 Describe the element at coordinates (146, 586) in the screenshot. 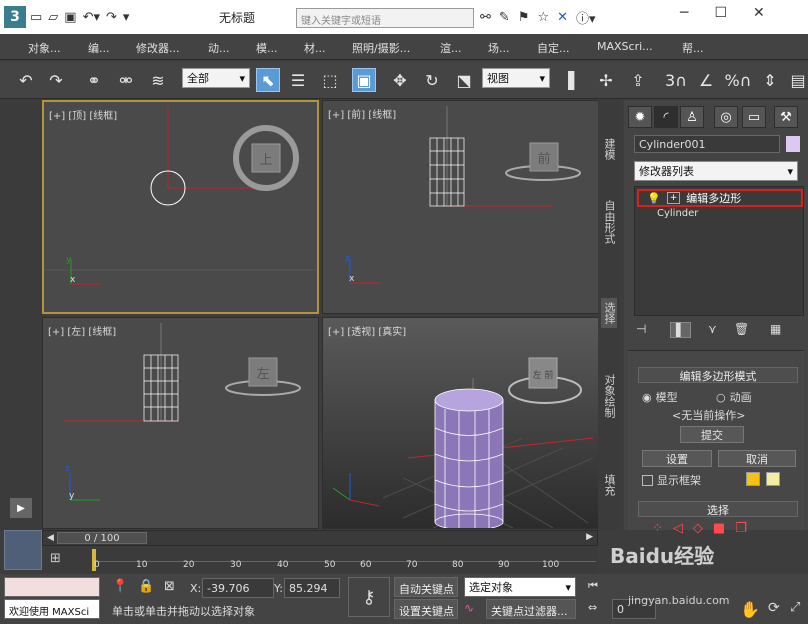

I see `lock-selection-icon: 🔒` at that location.